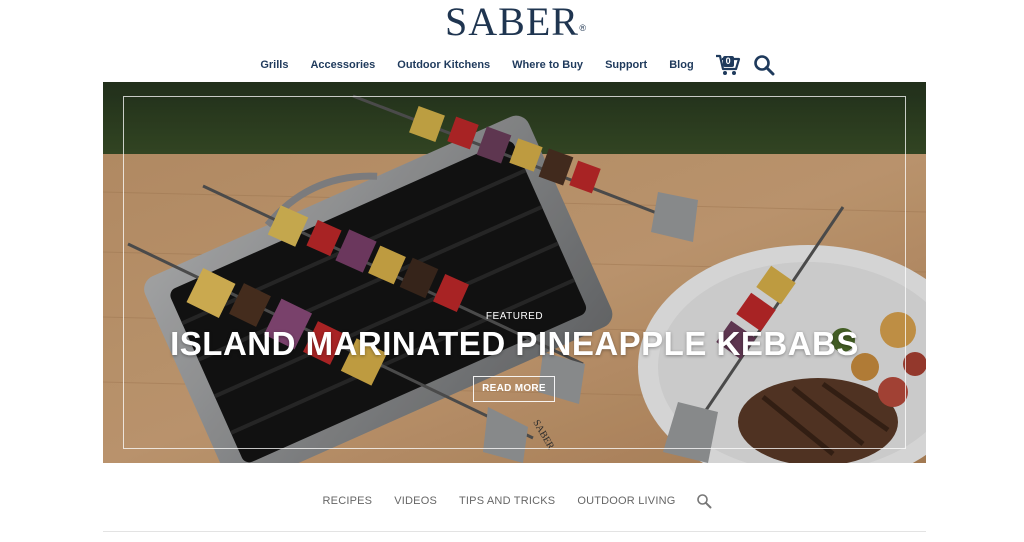 The width and height of the screenshot is (1024, 542). I want to click on cart-button: 0, so click(728, 65).